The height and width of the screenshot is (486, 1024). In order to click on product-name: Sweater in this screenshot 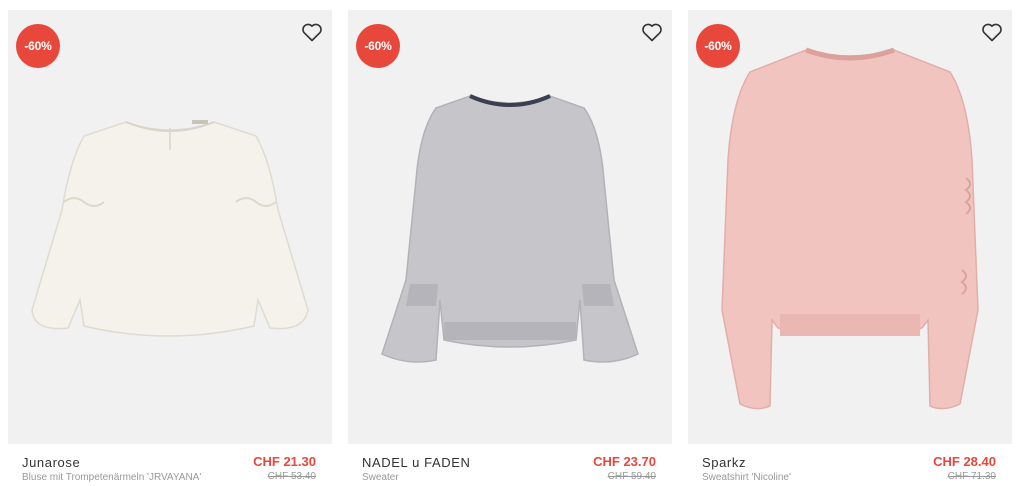, I will do `click(380, 477)`.